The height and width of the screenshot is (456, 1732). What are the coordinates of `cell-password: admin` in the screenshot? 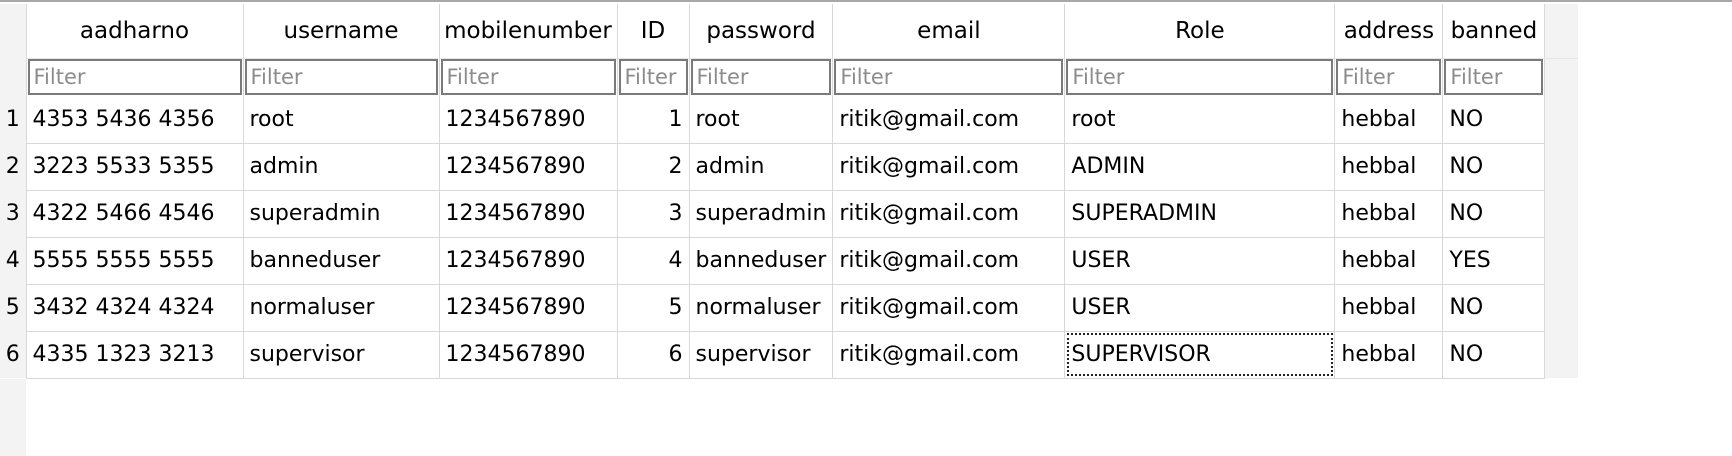 It's located at (761, 167).